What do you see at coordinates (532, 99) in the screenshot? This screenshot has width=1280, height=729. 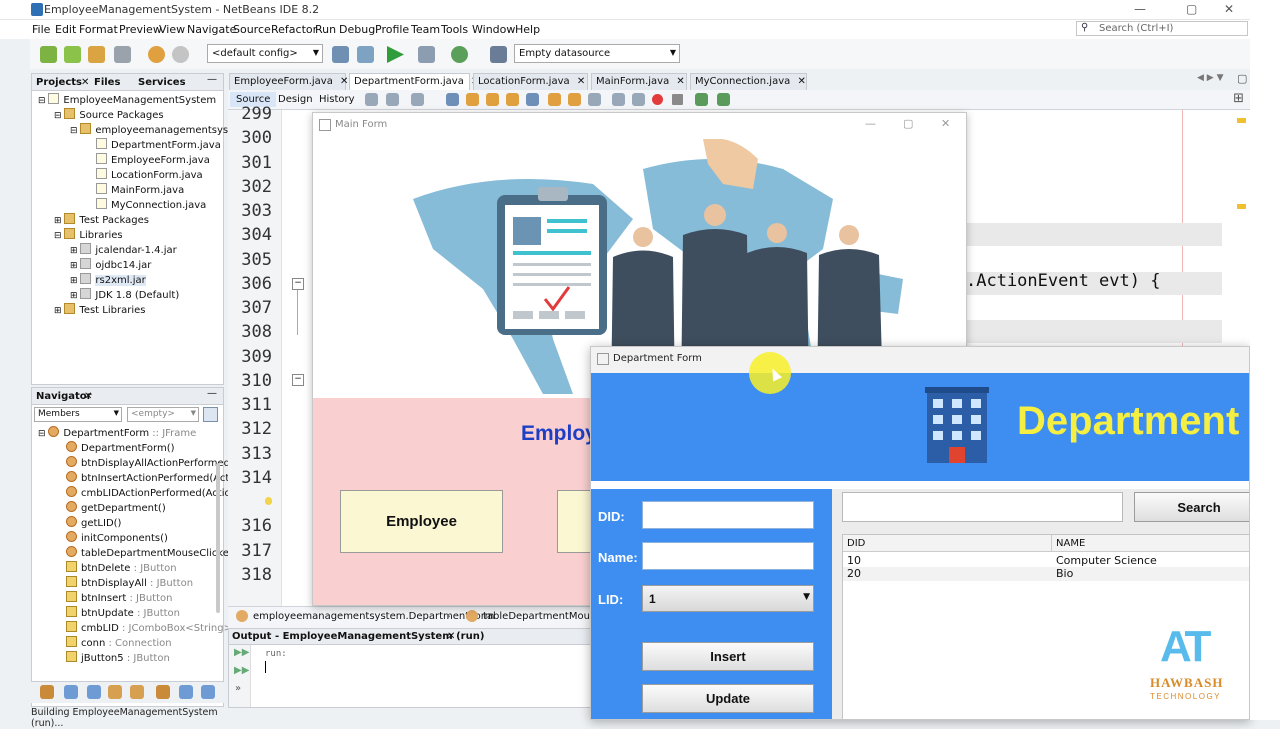 I see `toggle-bookmark-icon` at bounding box center [532, 99].